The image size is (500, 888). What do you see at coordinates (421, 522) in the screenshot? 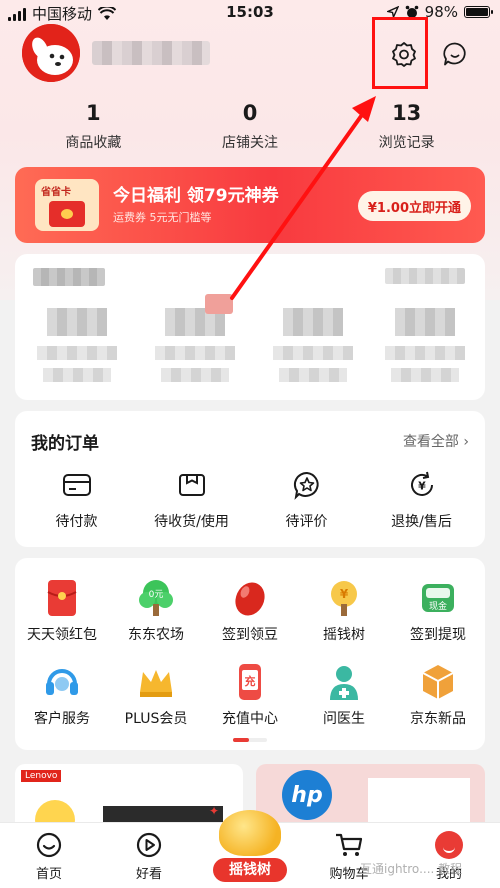
I see `order-label: 退换/售后` at bounding box center [421, 522].